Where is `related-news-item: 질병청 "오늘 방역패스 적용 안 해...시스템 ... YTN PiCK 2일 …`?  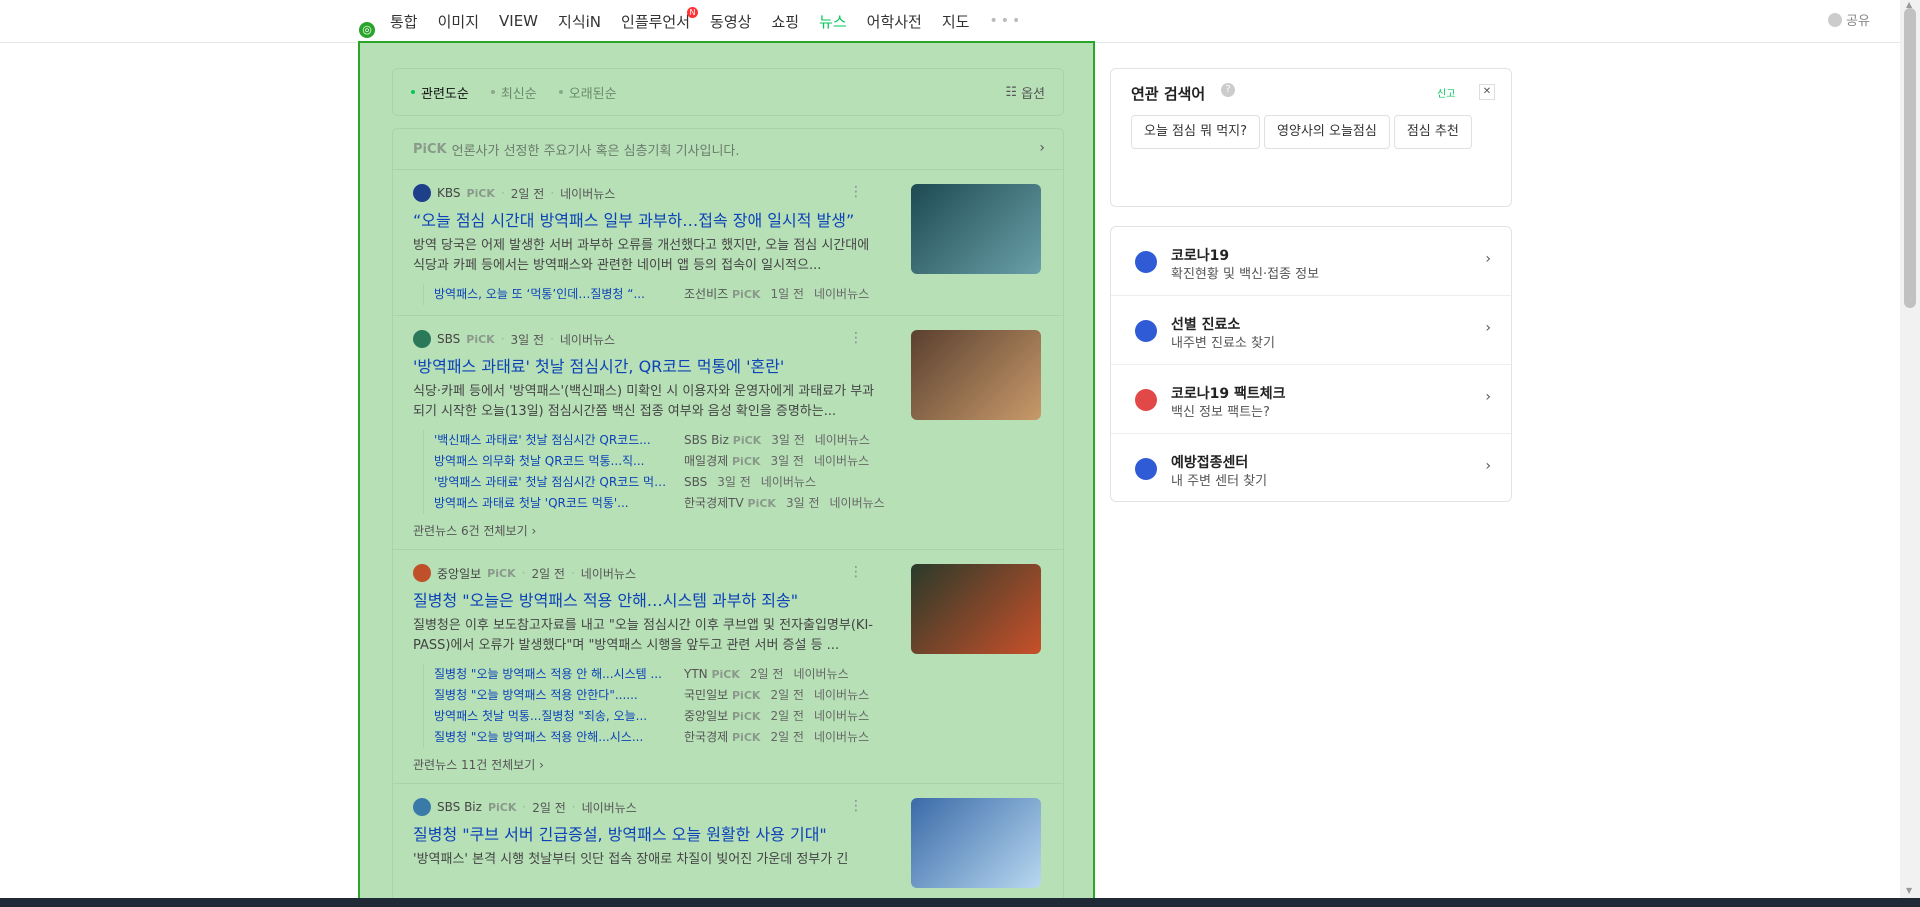
related-news-item: 질병청 "오늘 방역패스 적용 안 해...시스템 ... YTN PiCK 2일 … is located at coordinates (738, 674).